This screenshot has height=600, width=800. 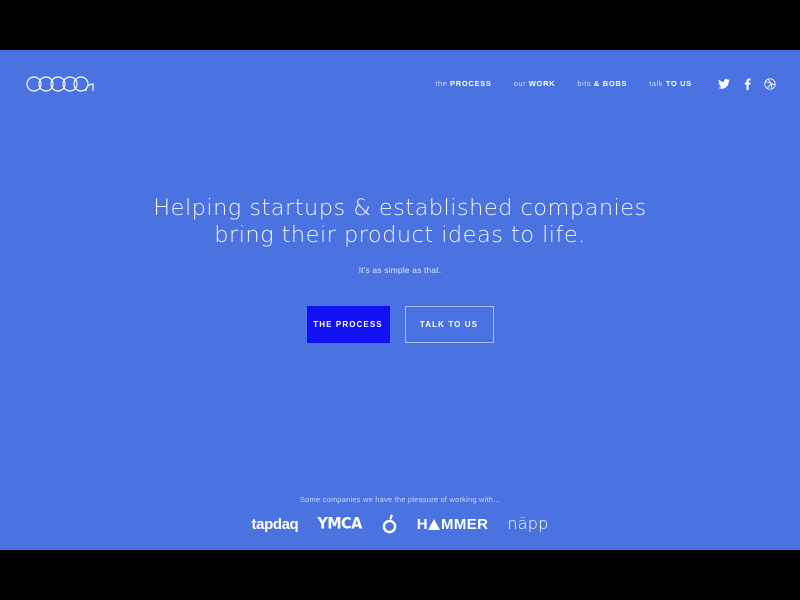 What do you see at coordinates (275, 524) in the screenshot?
I see `client-logo-tapdaq: tapdaq` at bounding box center [275, 524].